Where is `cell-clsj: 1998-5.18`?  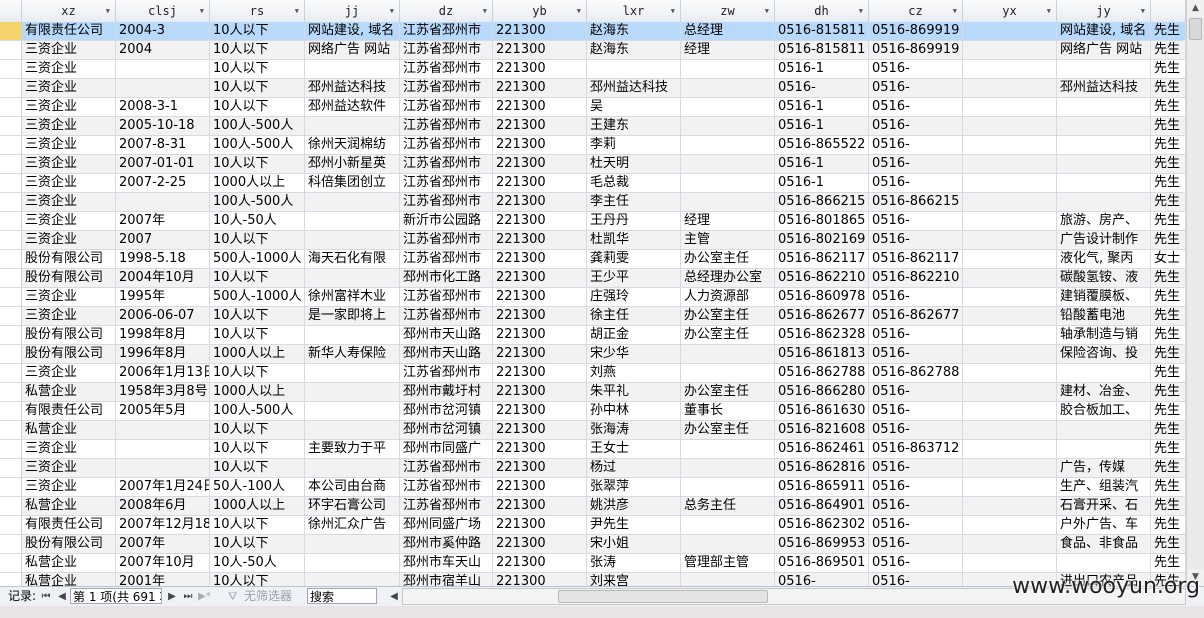 cell-clsj: 1998-5.18 is located at coordinates (163, 259).